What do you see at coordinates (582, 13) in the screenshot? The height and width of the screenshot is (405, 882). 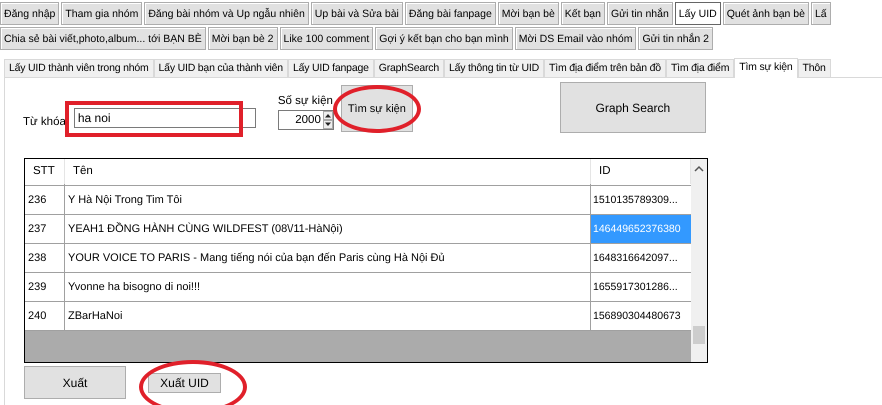 I see `toolbar-button: Kết bạn` at bounding box center [582, 13].